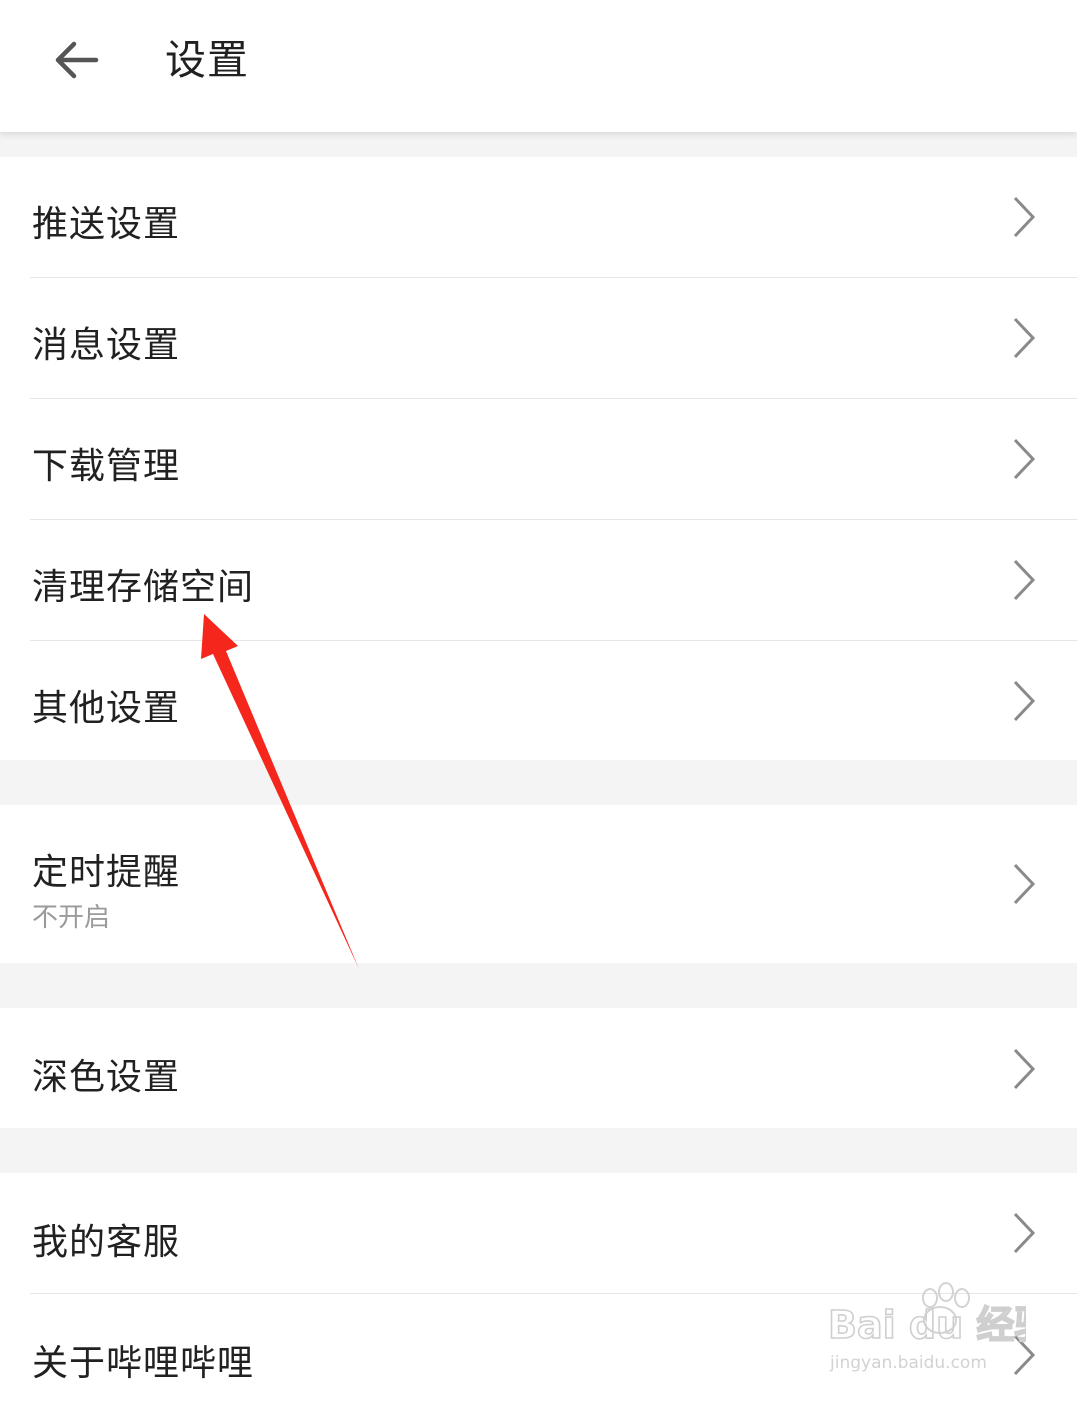  I want to click on settings-item-messages: 消息设置, so click(538, 338).